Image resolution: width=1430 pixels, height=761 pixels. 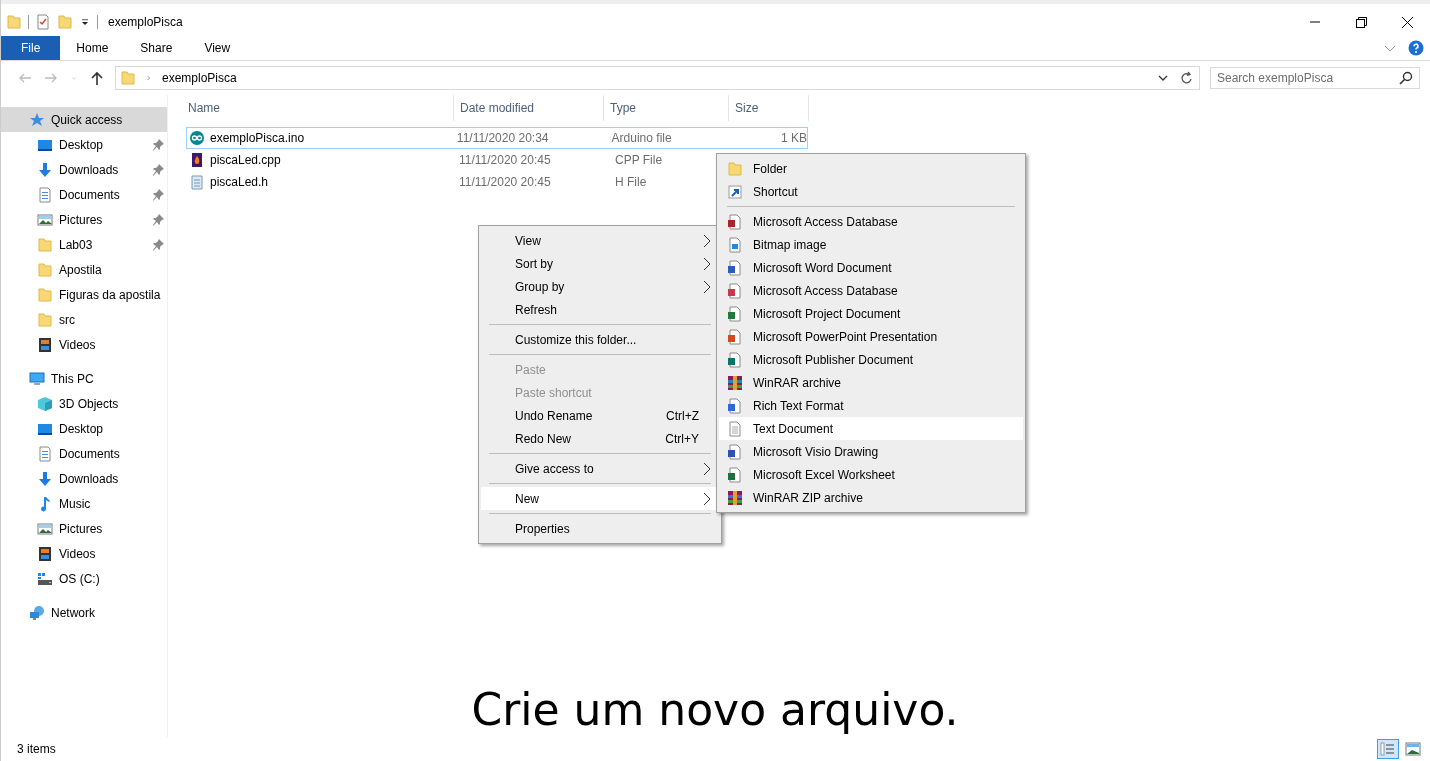 I want to click on file-name: piscaLed.cpp, so click(x=245, y=160).